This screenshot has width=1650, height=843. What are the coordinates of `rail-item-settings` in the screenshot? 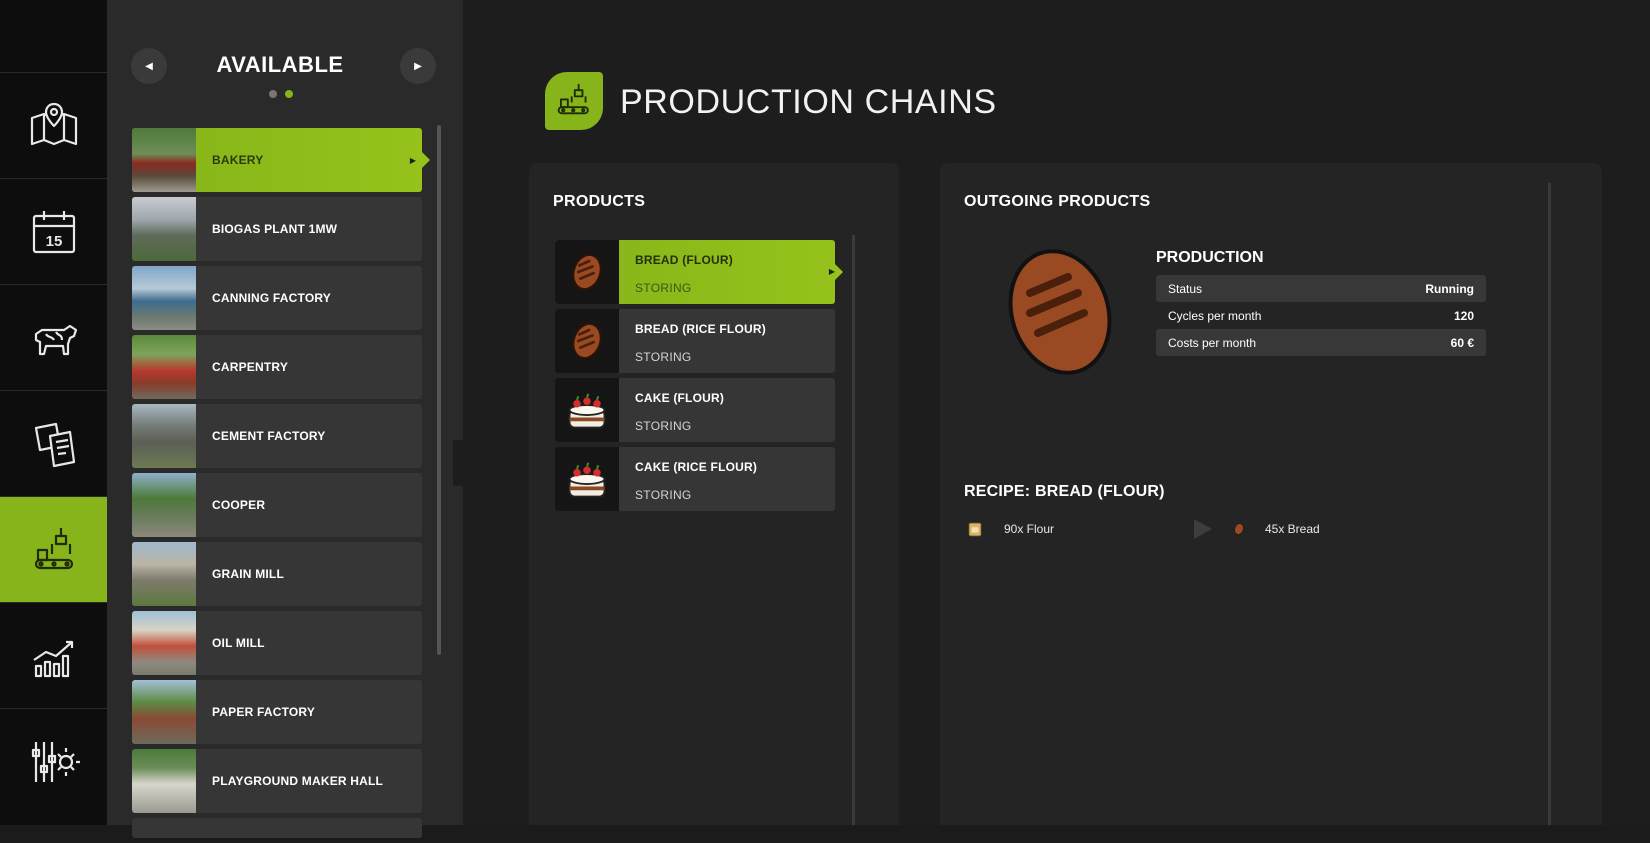 It's located at (53, 761).